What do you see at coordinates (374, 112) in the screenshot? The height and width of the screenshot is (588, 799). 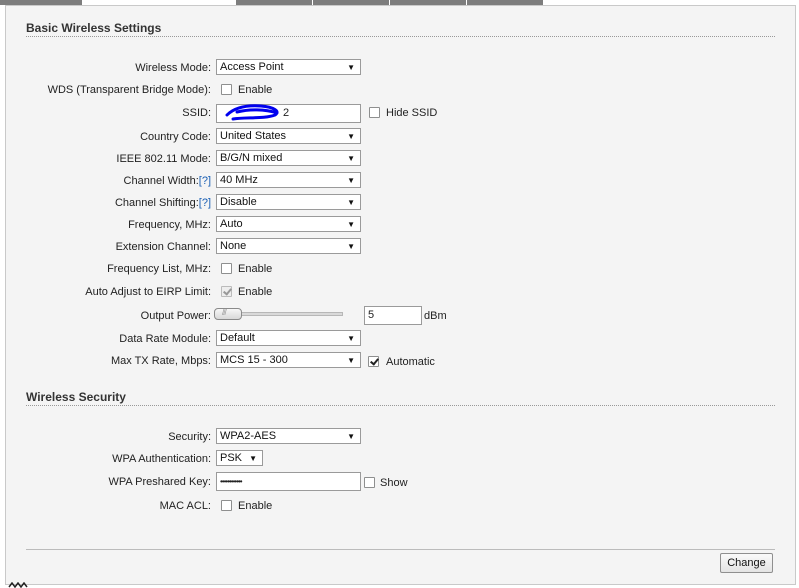 I see `hide-ssid-checkbox` at bounding box center [374, 112].